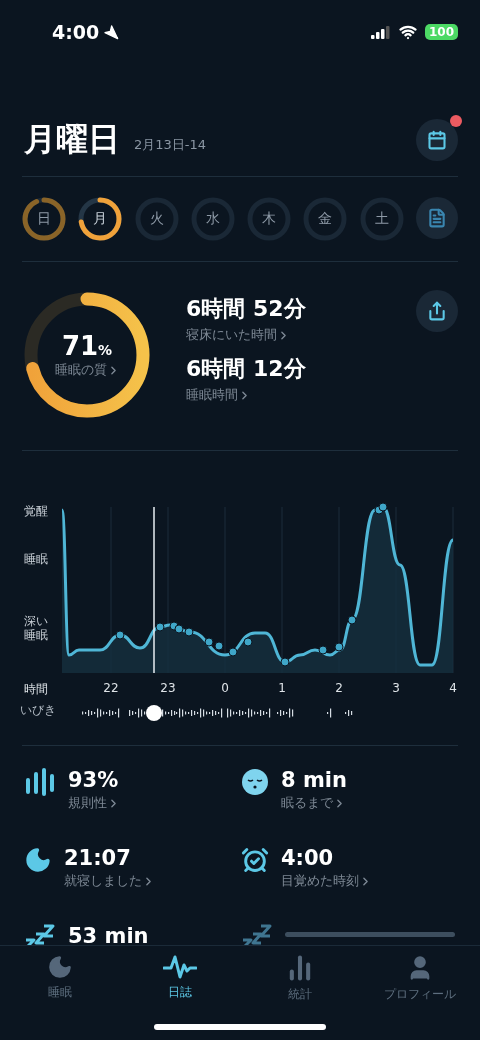 This screenshot has width=480, height=1040. Describe the element at coordinates (441, 32) in the screenshot. I see `battery-indicator: 100` at that location.